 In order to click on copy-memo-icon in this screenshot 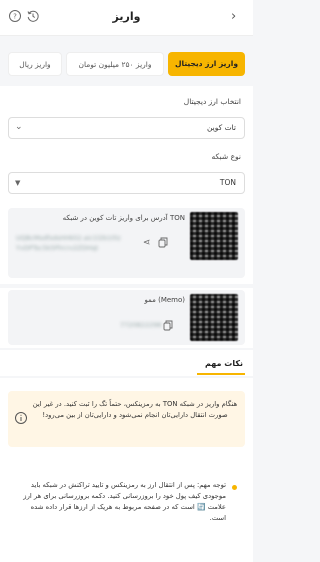, I will do `click(168, 325)`.